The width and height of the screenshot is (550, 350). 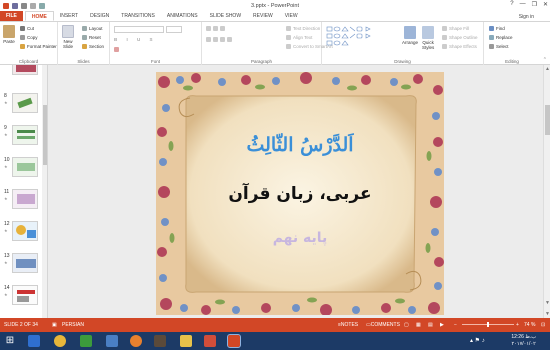 What do you see at coordinates (182, 16) in the screenshot?
I see `tab-animations: ANIMATIONS` at bounding box center [182, 16].